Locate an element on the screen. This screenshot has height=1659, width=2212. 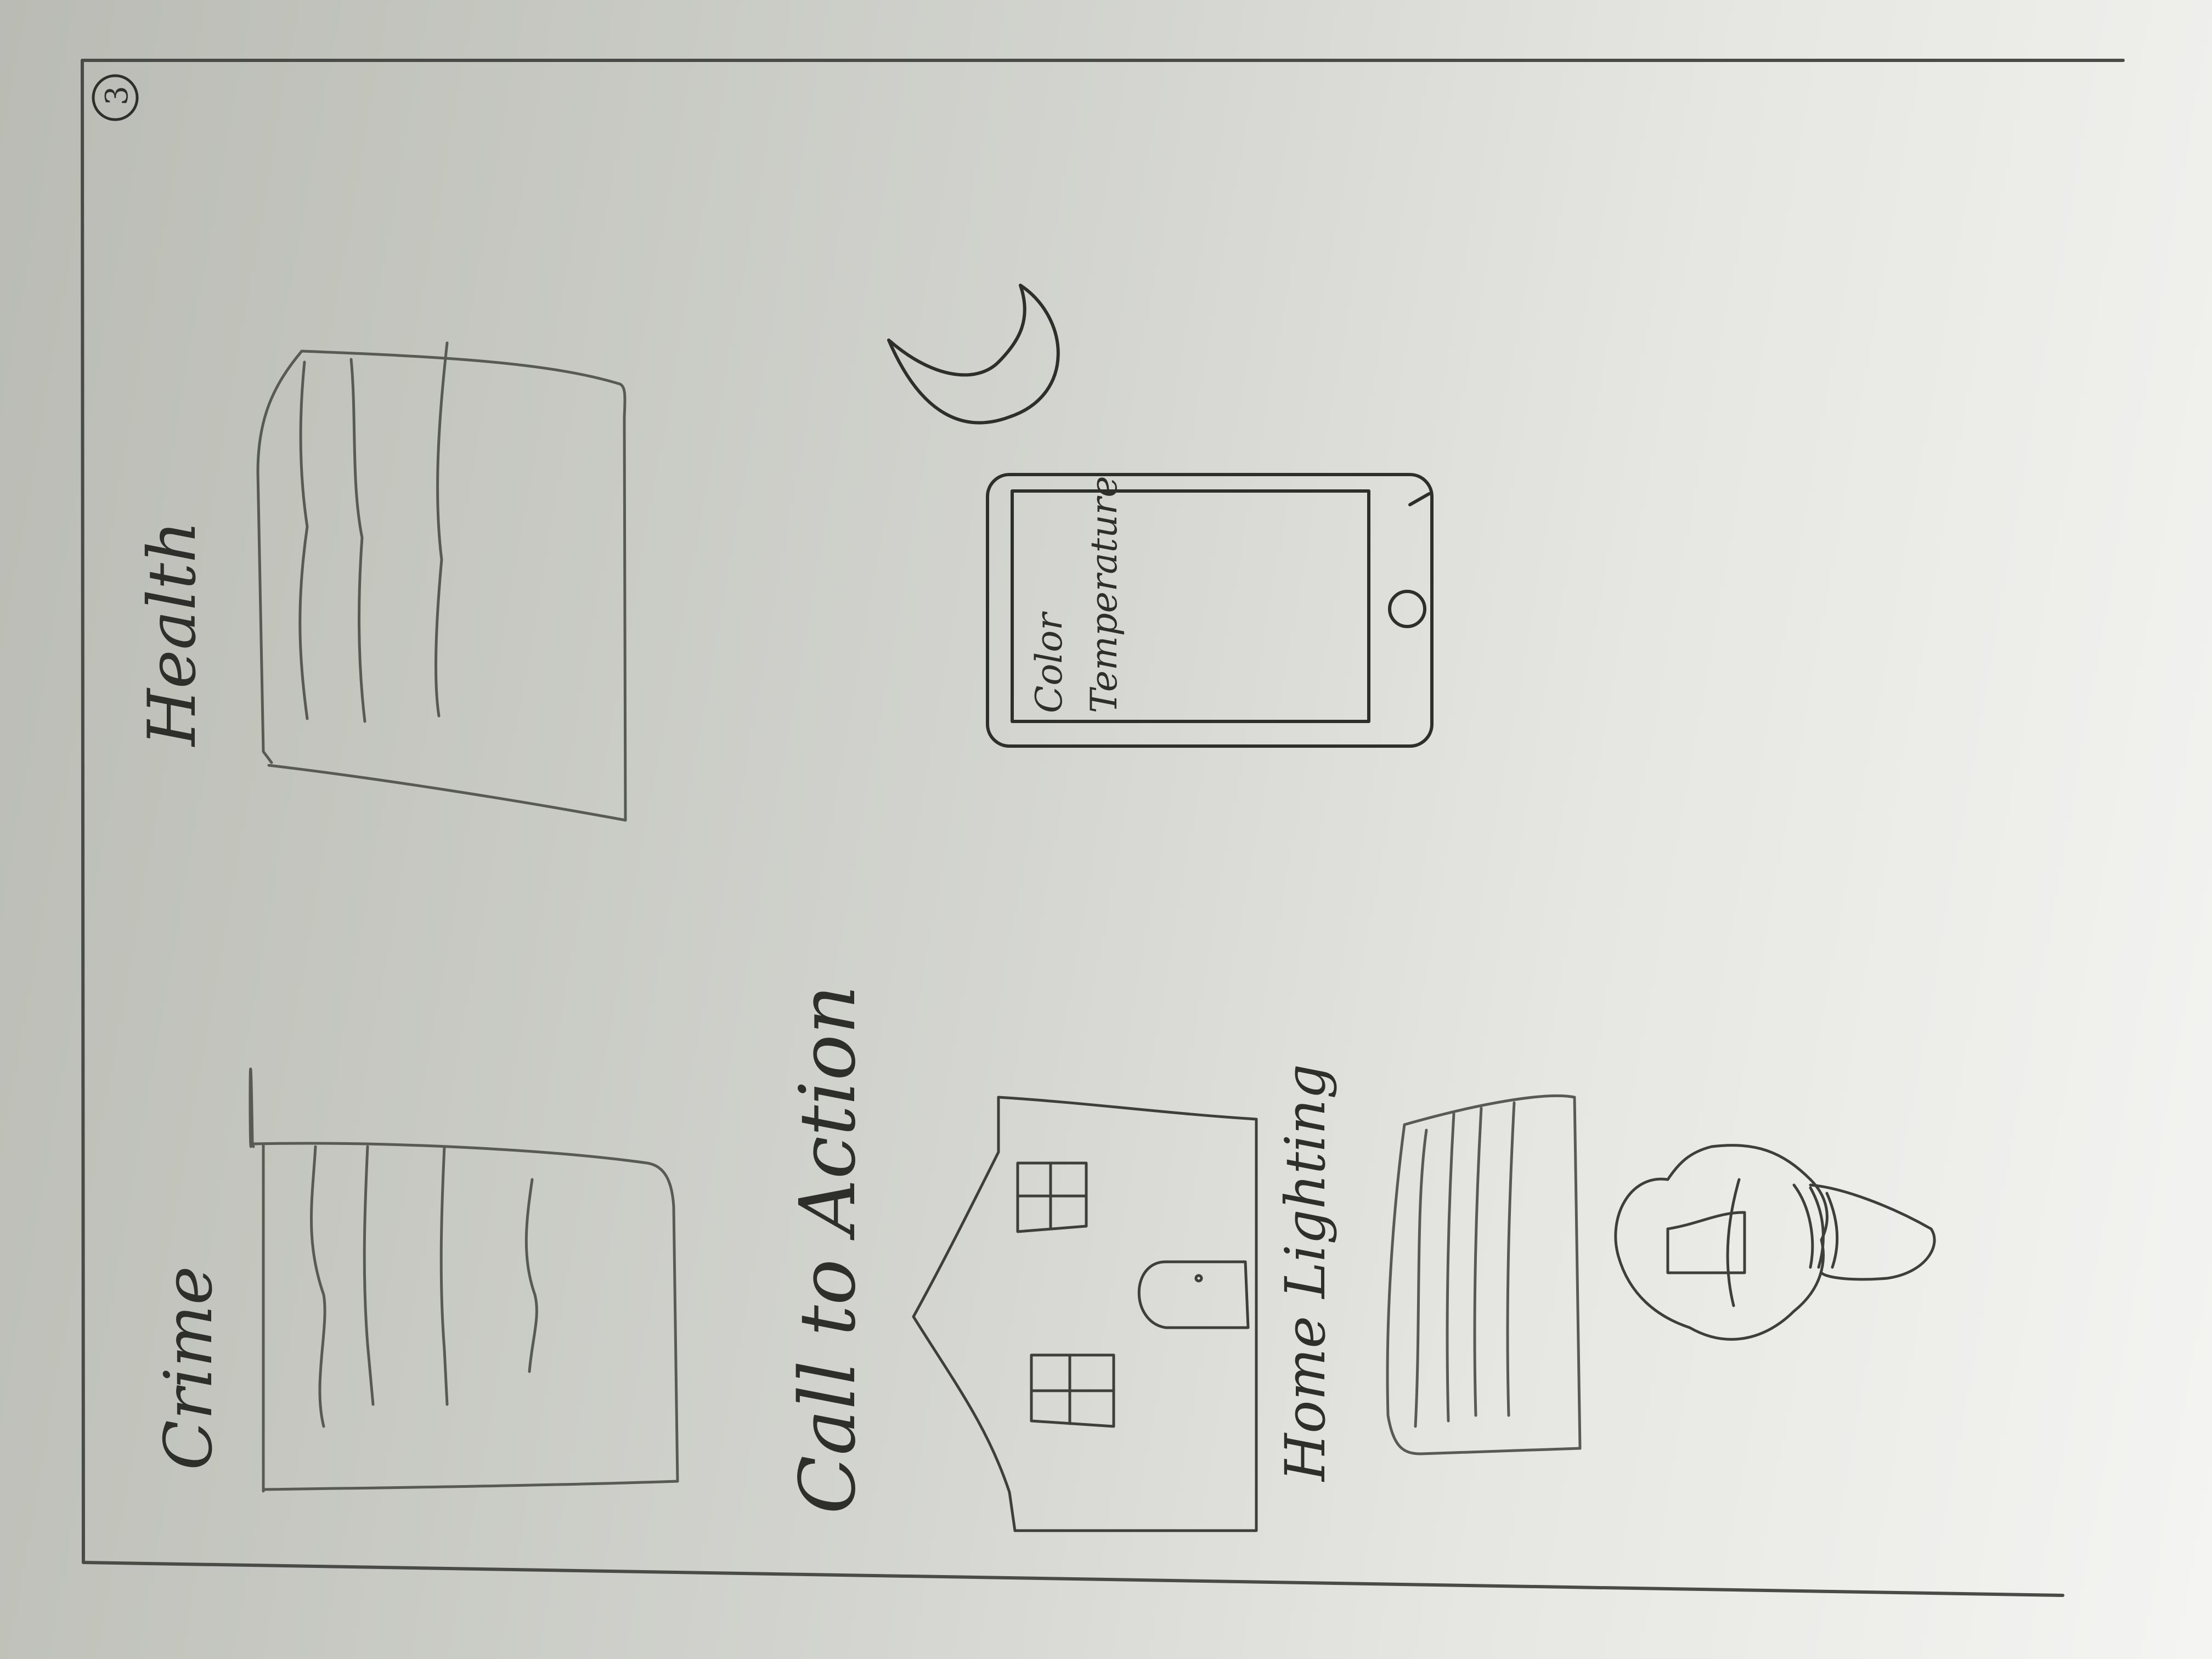
home-lighting-label: Home Lighting is located at coordinates (1305, 1273).